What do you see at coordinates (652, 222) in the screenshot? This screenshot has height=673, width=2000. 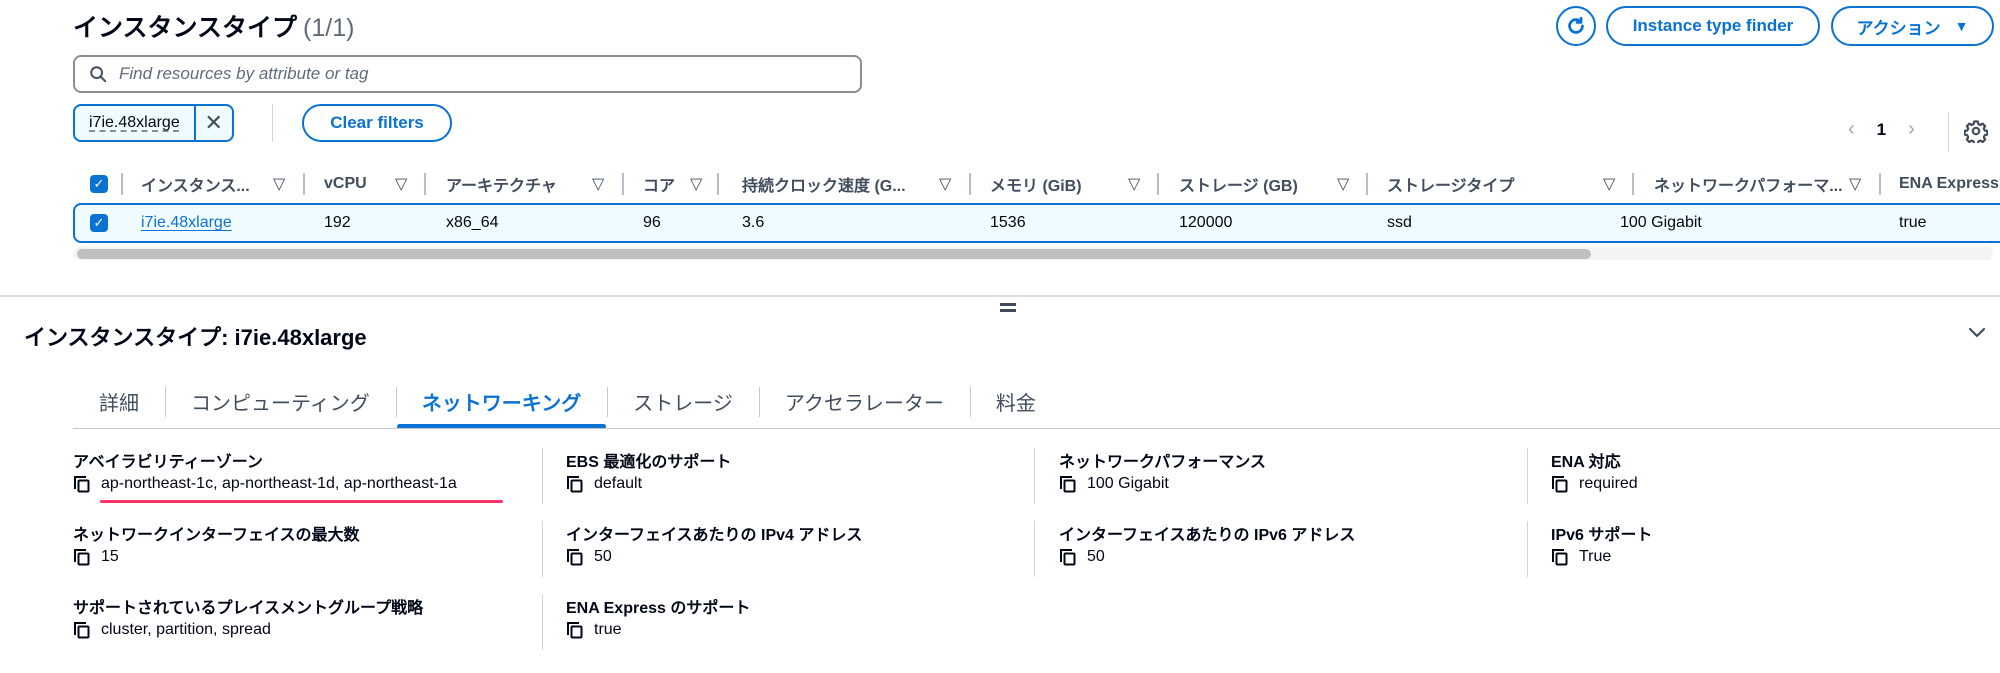 I see `cell-cores: 96` at bounding box center [652, 222].